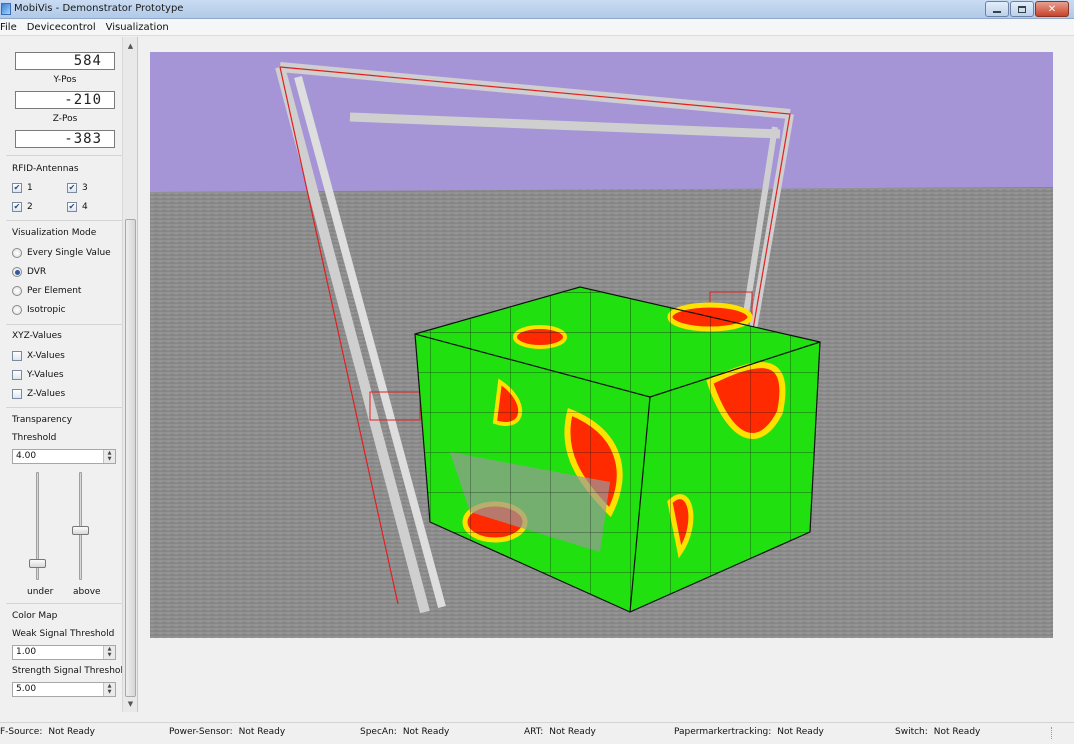 This screenshot has width=1074, height=744. I want to click on window-controls: ✕, so click(1027, 9).